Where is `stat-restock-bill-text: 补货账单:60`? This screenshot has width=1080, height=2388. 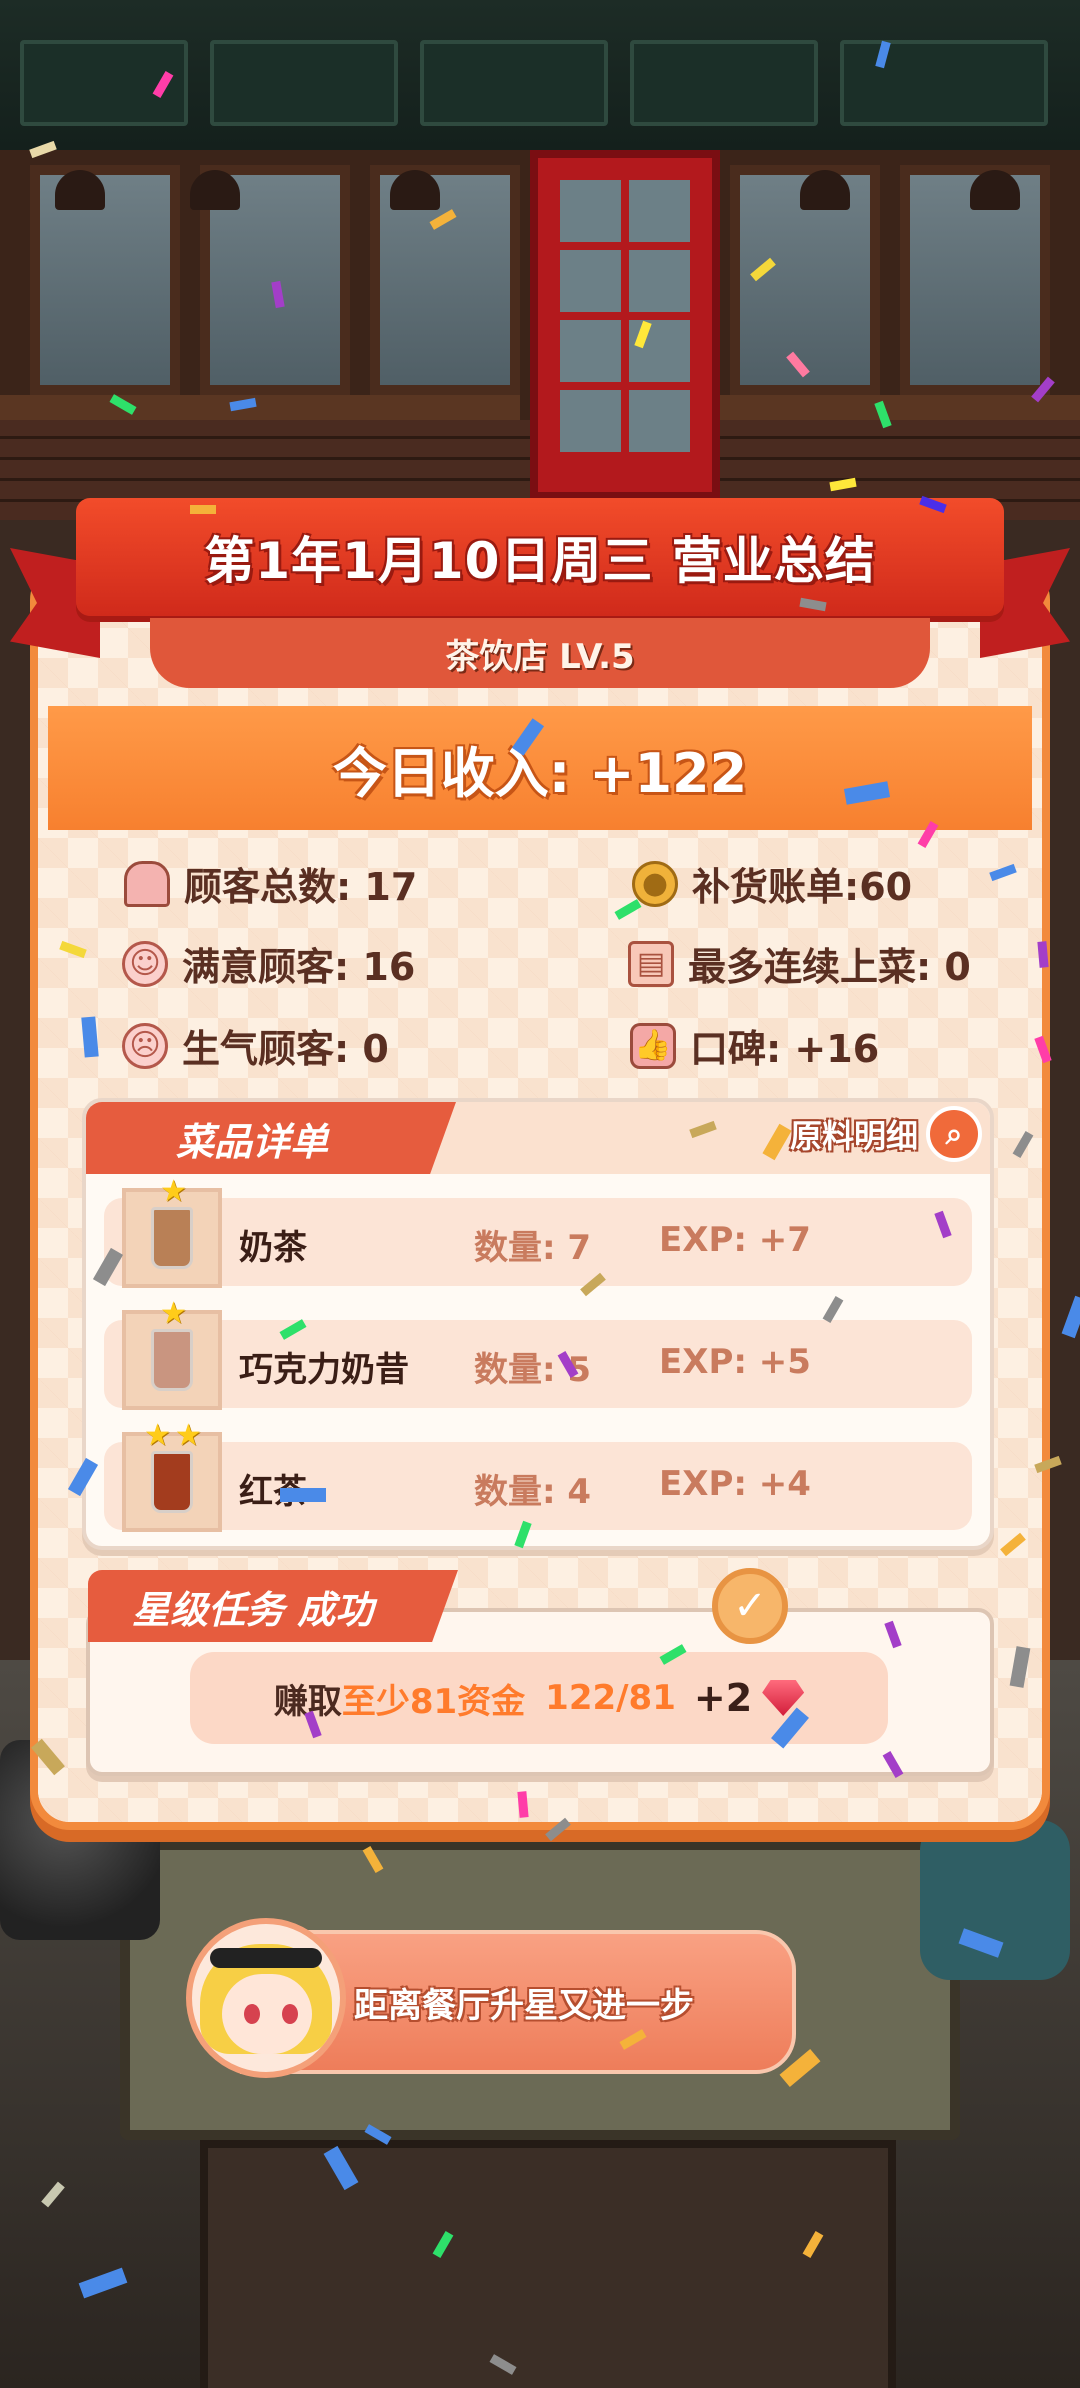 stat-restock-bill-text: 补货账单:60 is located at coordinates (802, 887).